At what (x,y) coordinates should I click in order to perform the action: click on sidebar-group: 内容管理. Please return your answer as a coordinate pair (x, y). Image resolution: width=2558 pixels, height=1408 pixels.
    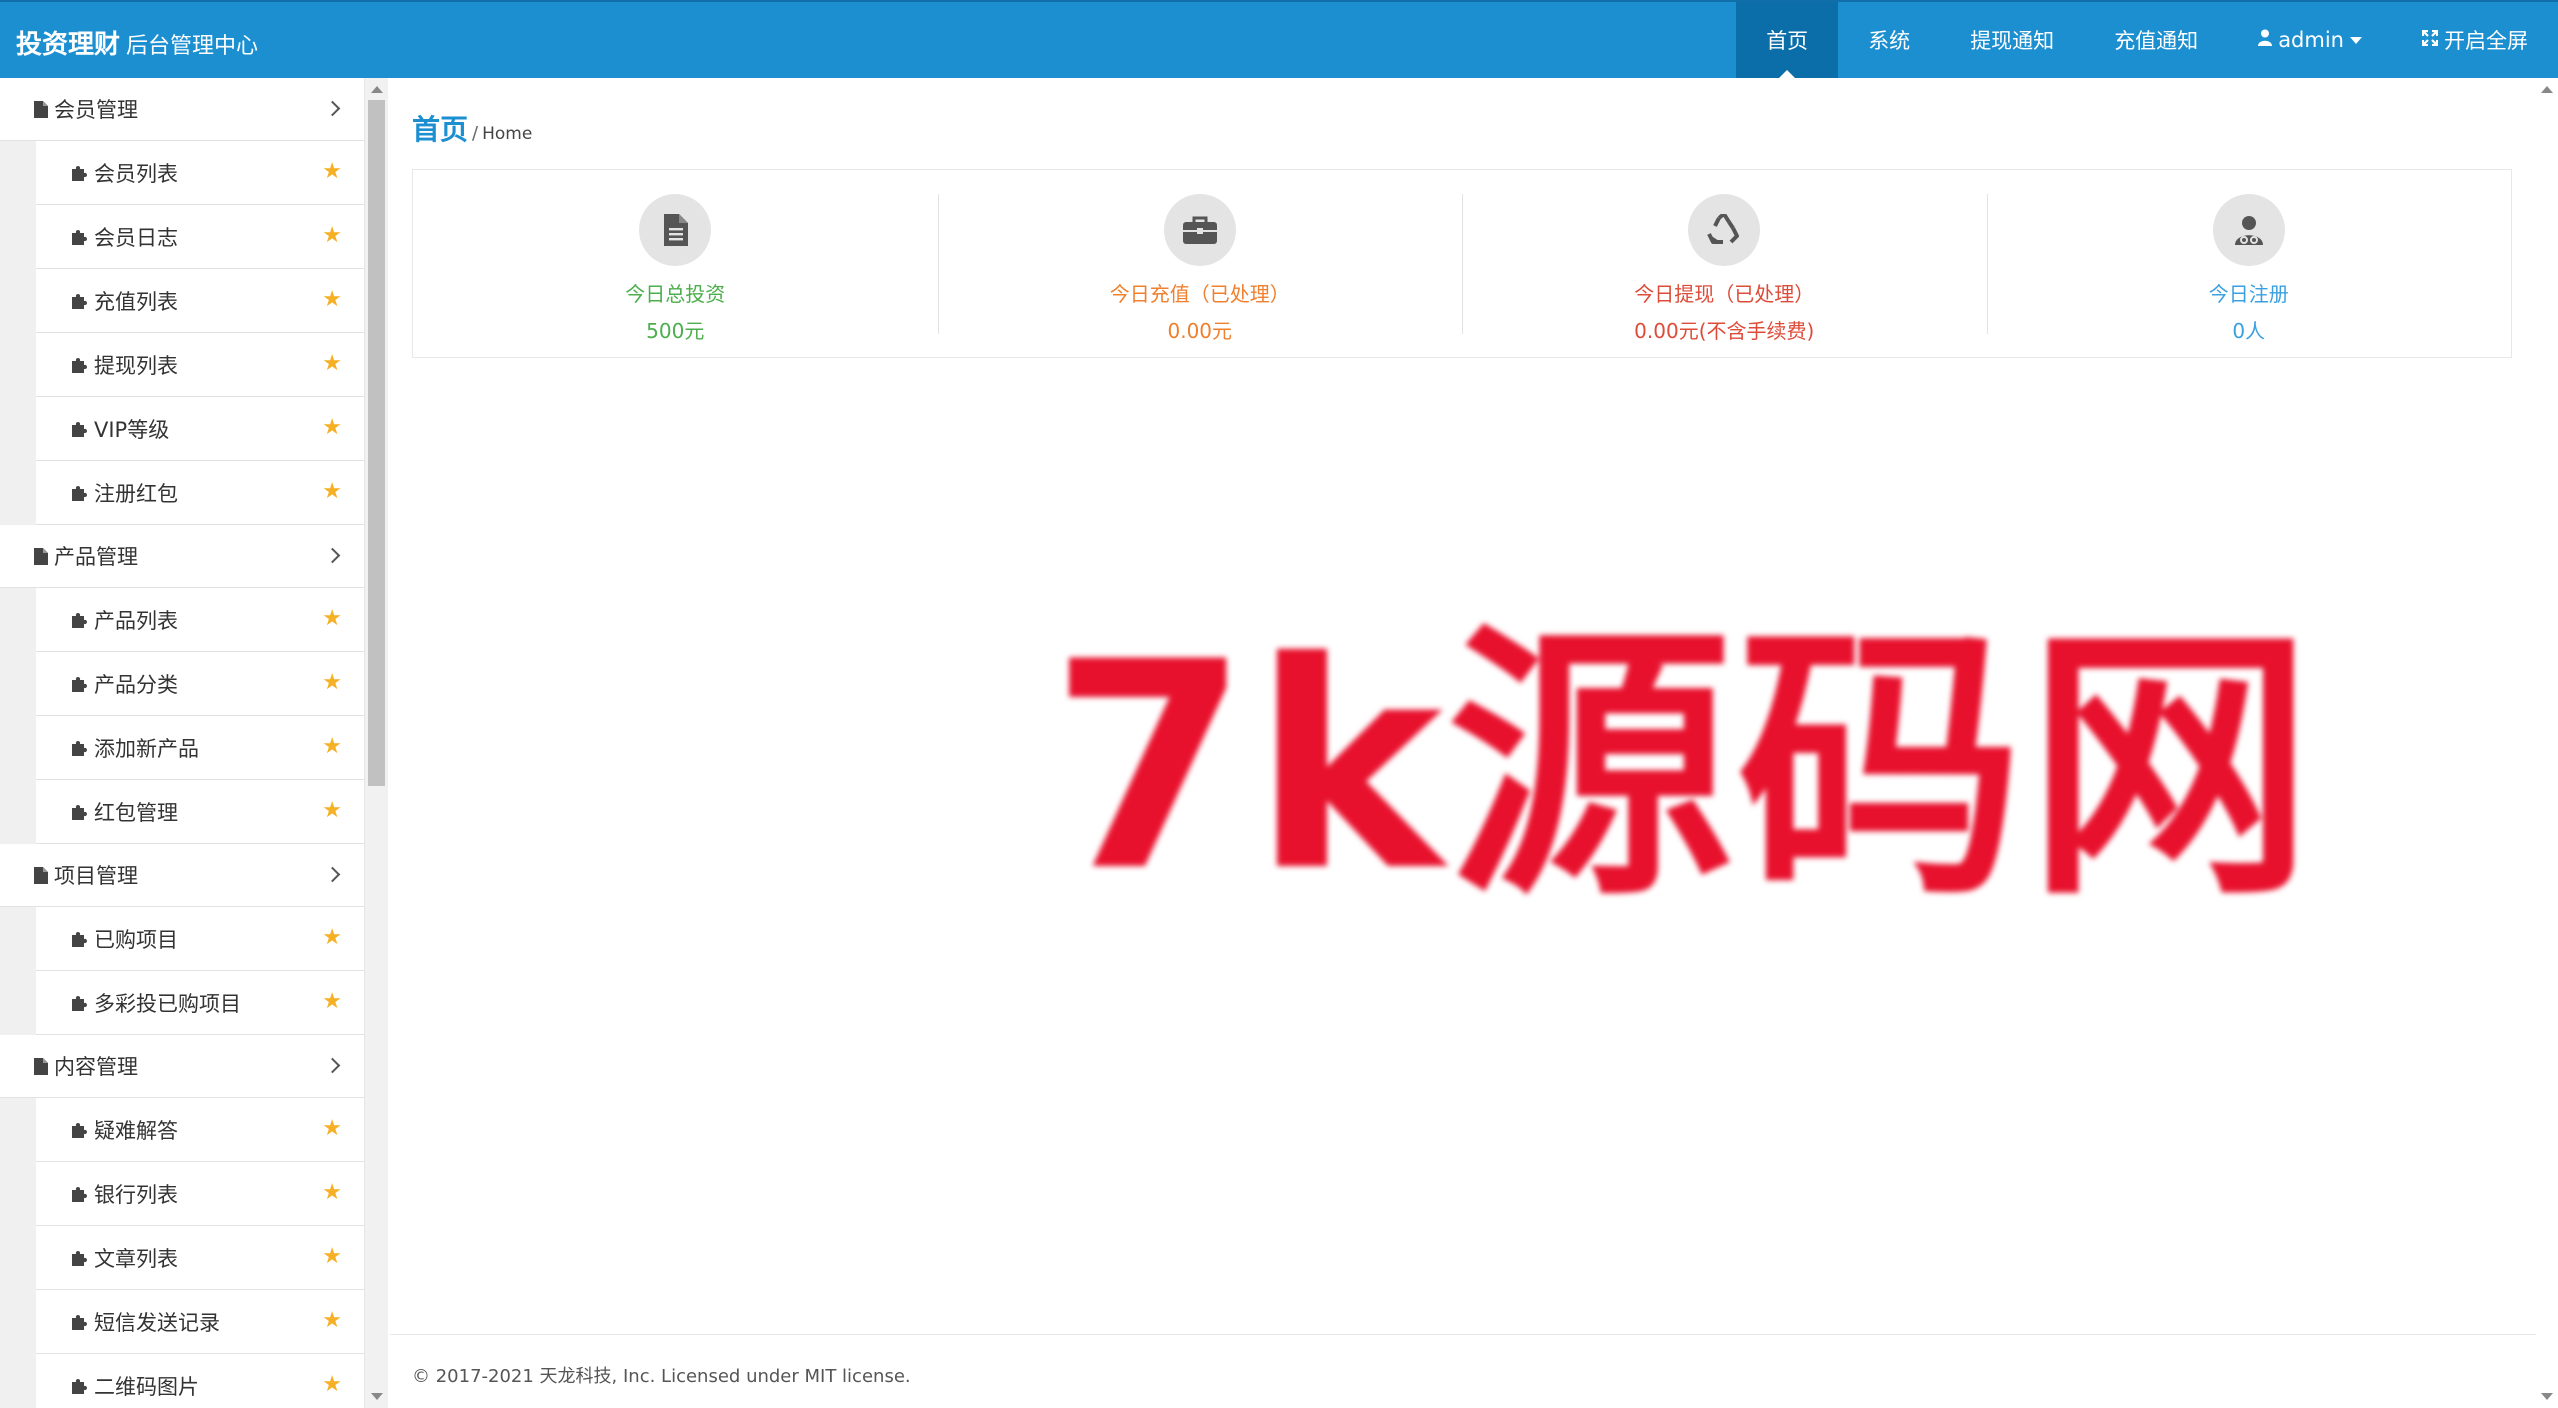
    Looking at the image, I should click on (182, 1066).